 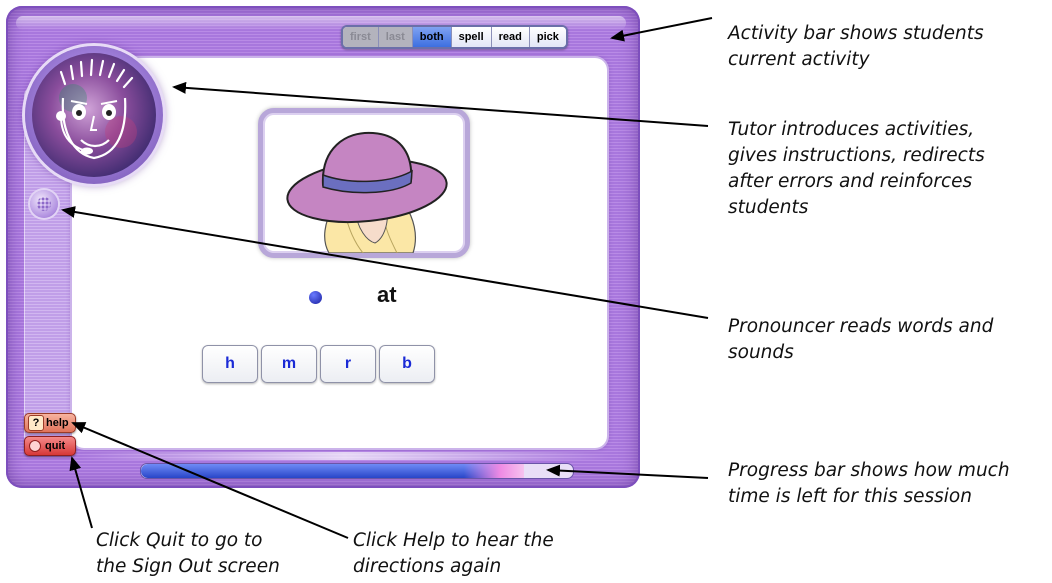 I want to click on arrow-pronouncer, so click(x=385, y=262).